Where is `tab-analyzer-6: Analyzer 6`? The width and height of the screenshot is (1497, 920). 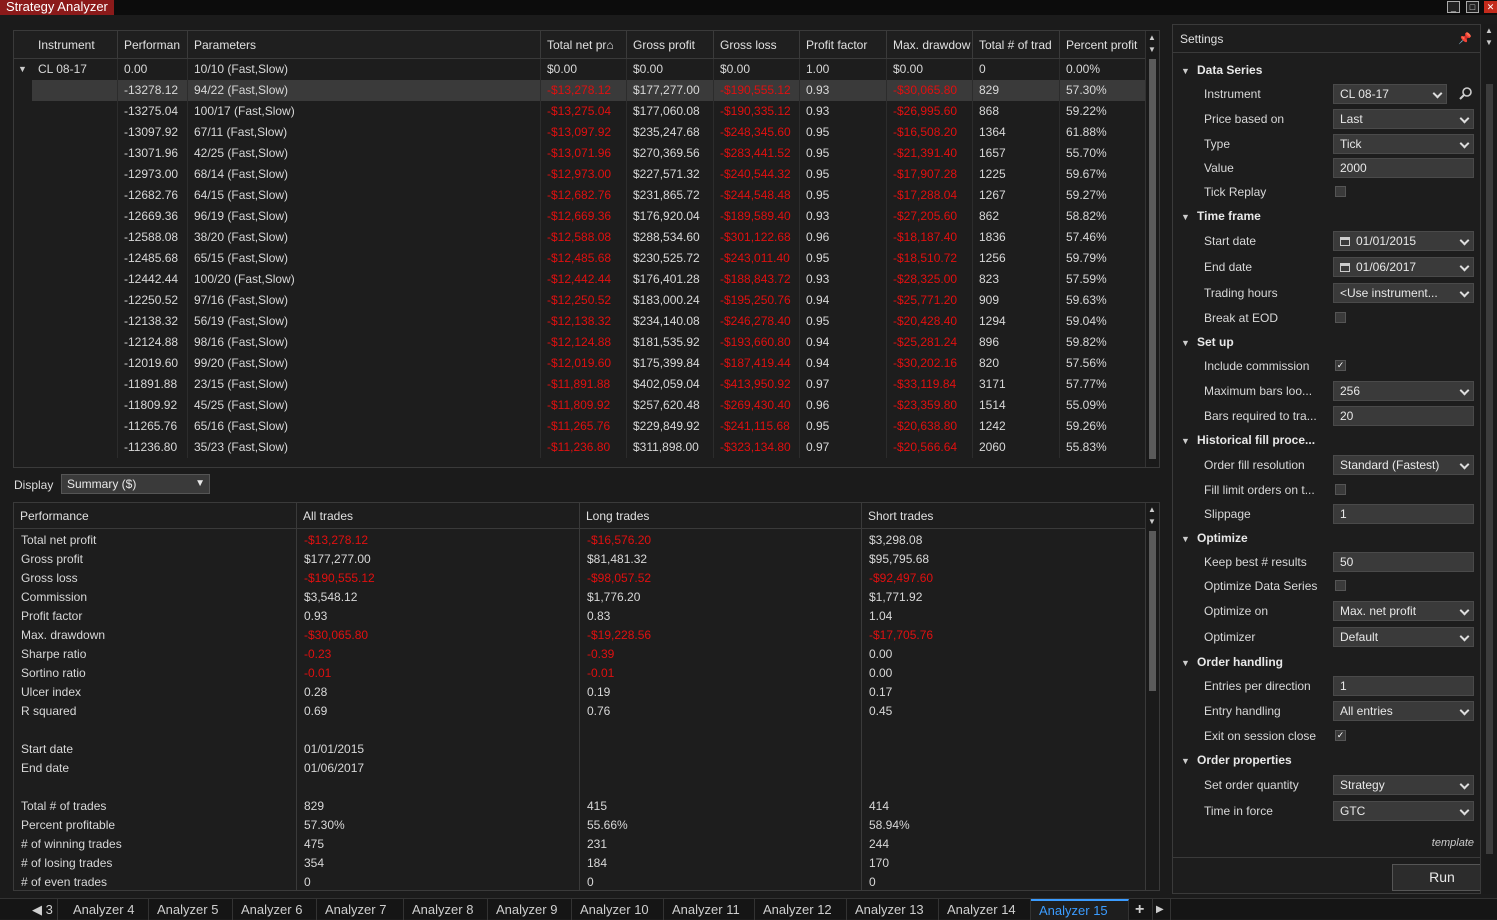
tab-analyzer-6: Analyzer 6 is located at coordinates (275, 909).